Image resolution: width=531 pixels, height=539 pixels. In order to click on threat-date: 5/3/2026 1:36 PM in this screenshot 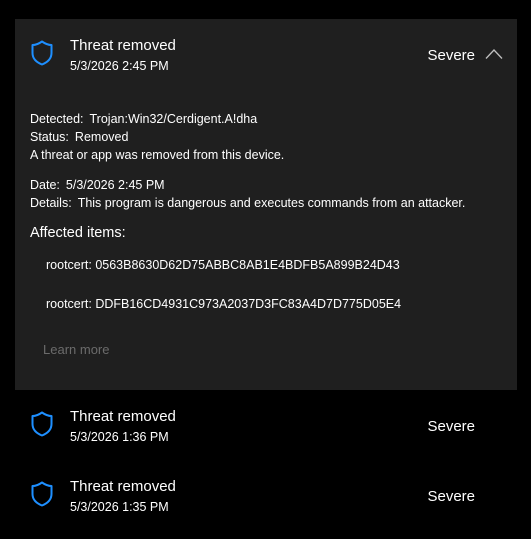, I will do `click(119, 437)`.